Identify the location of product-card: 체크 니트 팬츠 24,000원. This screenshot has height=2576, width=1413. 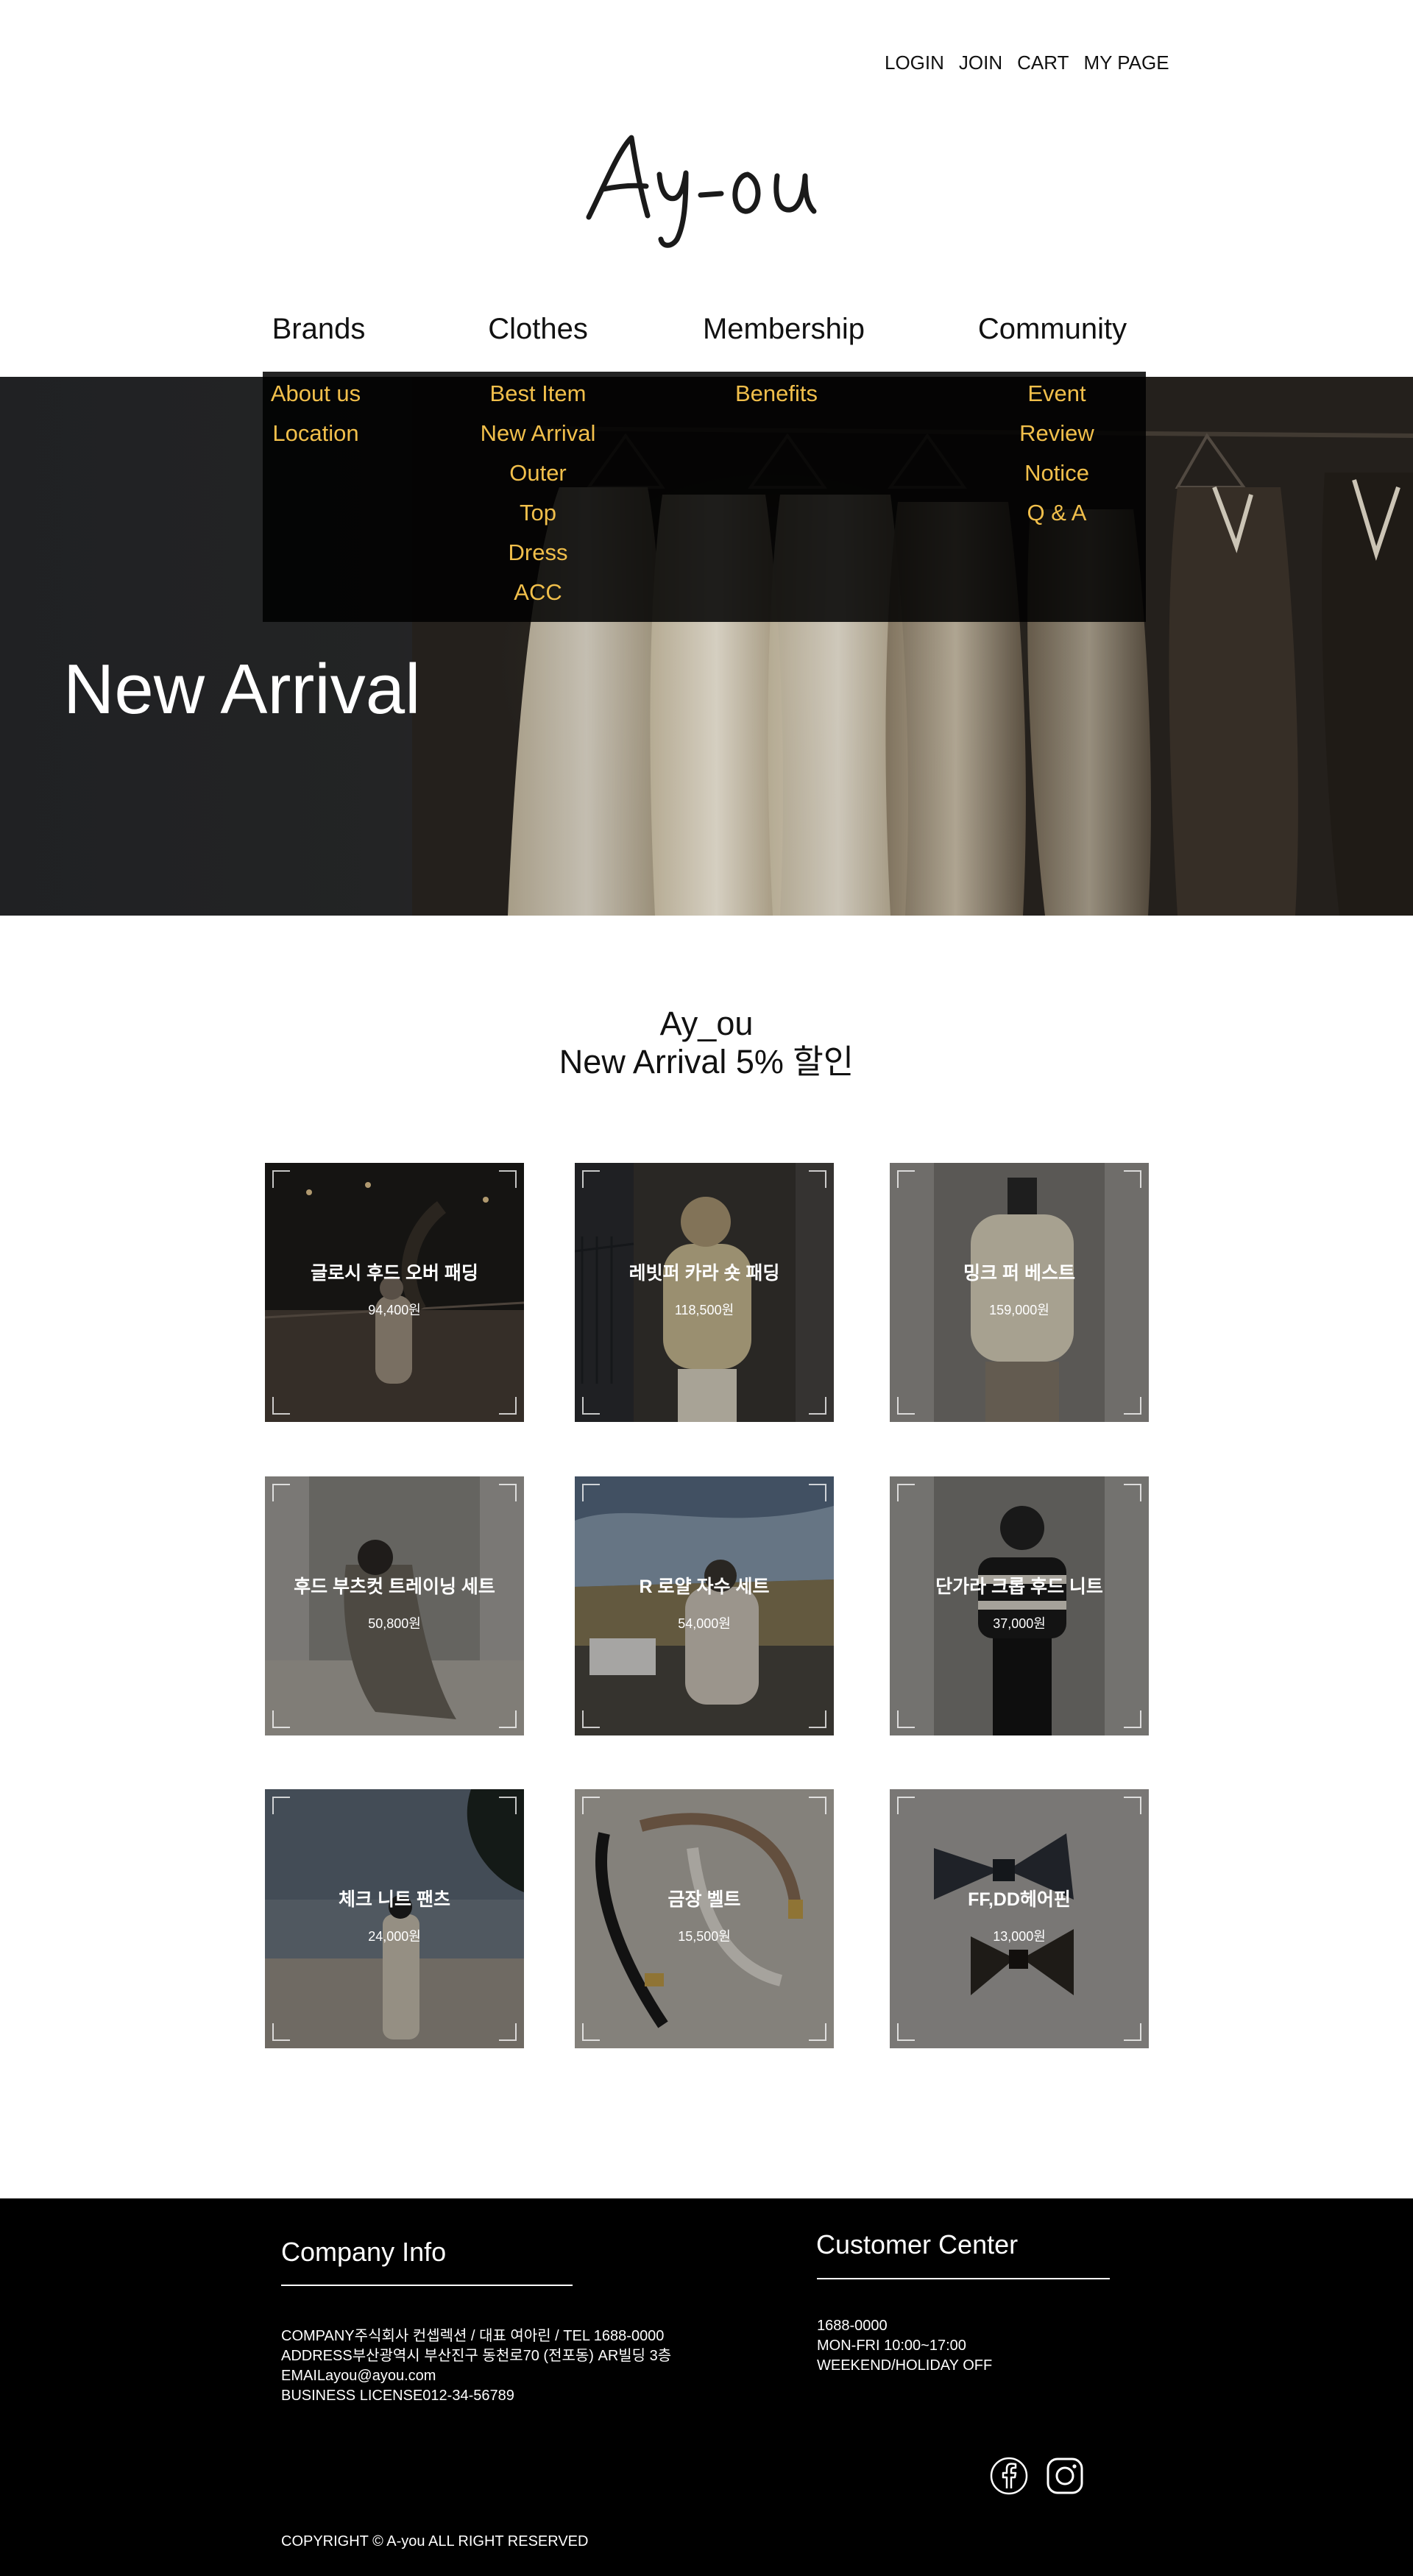
(394, 1919).